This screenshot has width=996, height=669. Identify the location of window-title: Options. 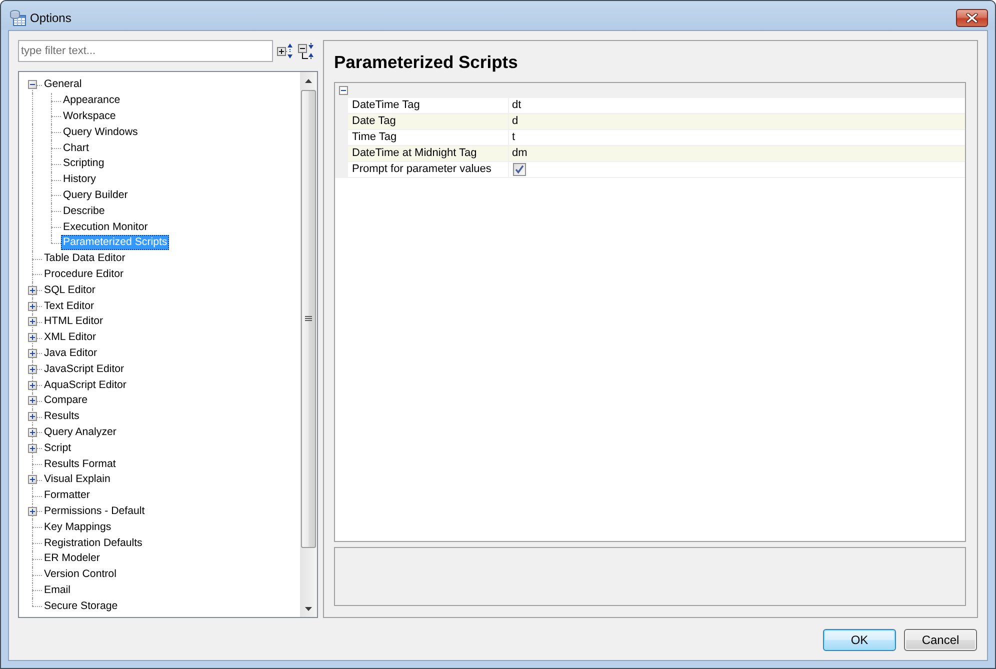
(51, 18).